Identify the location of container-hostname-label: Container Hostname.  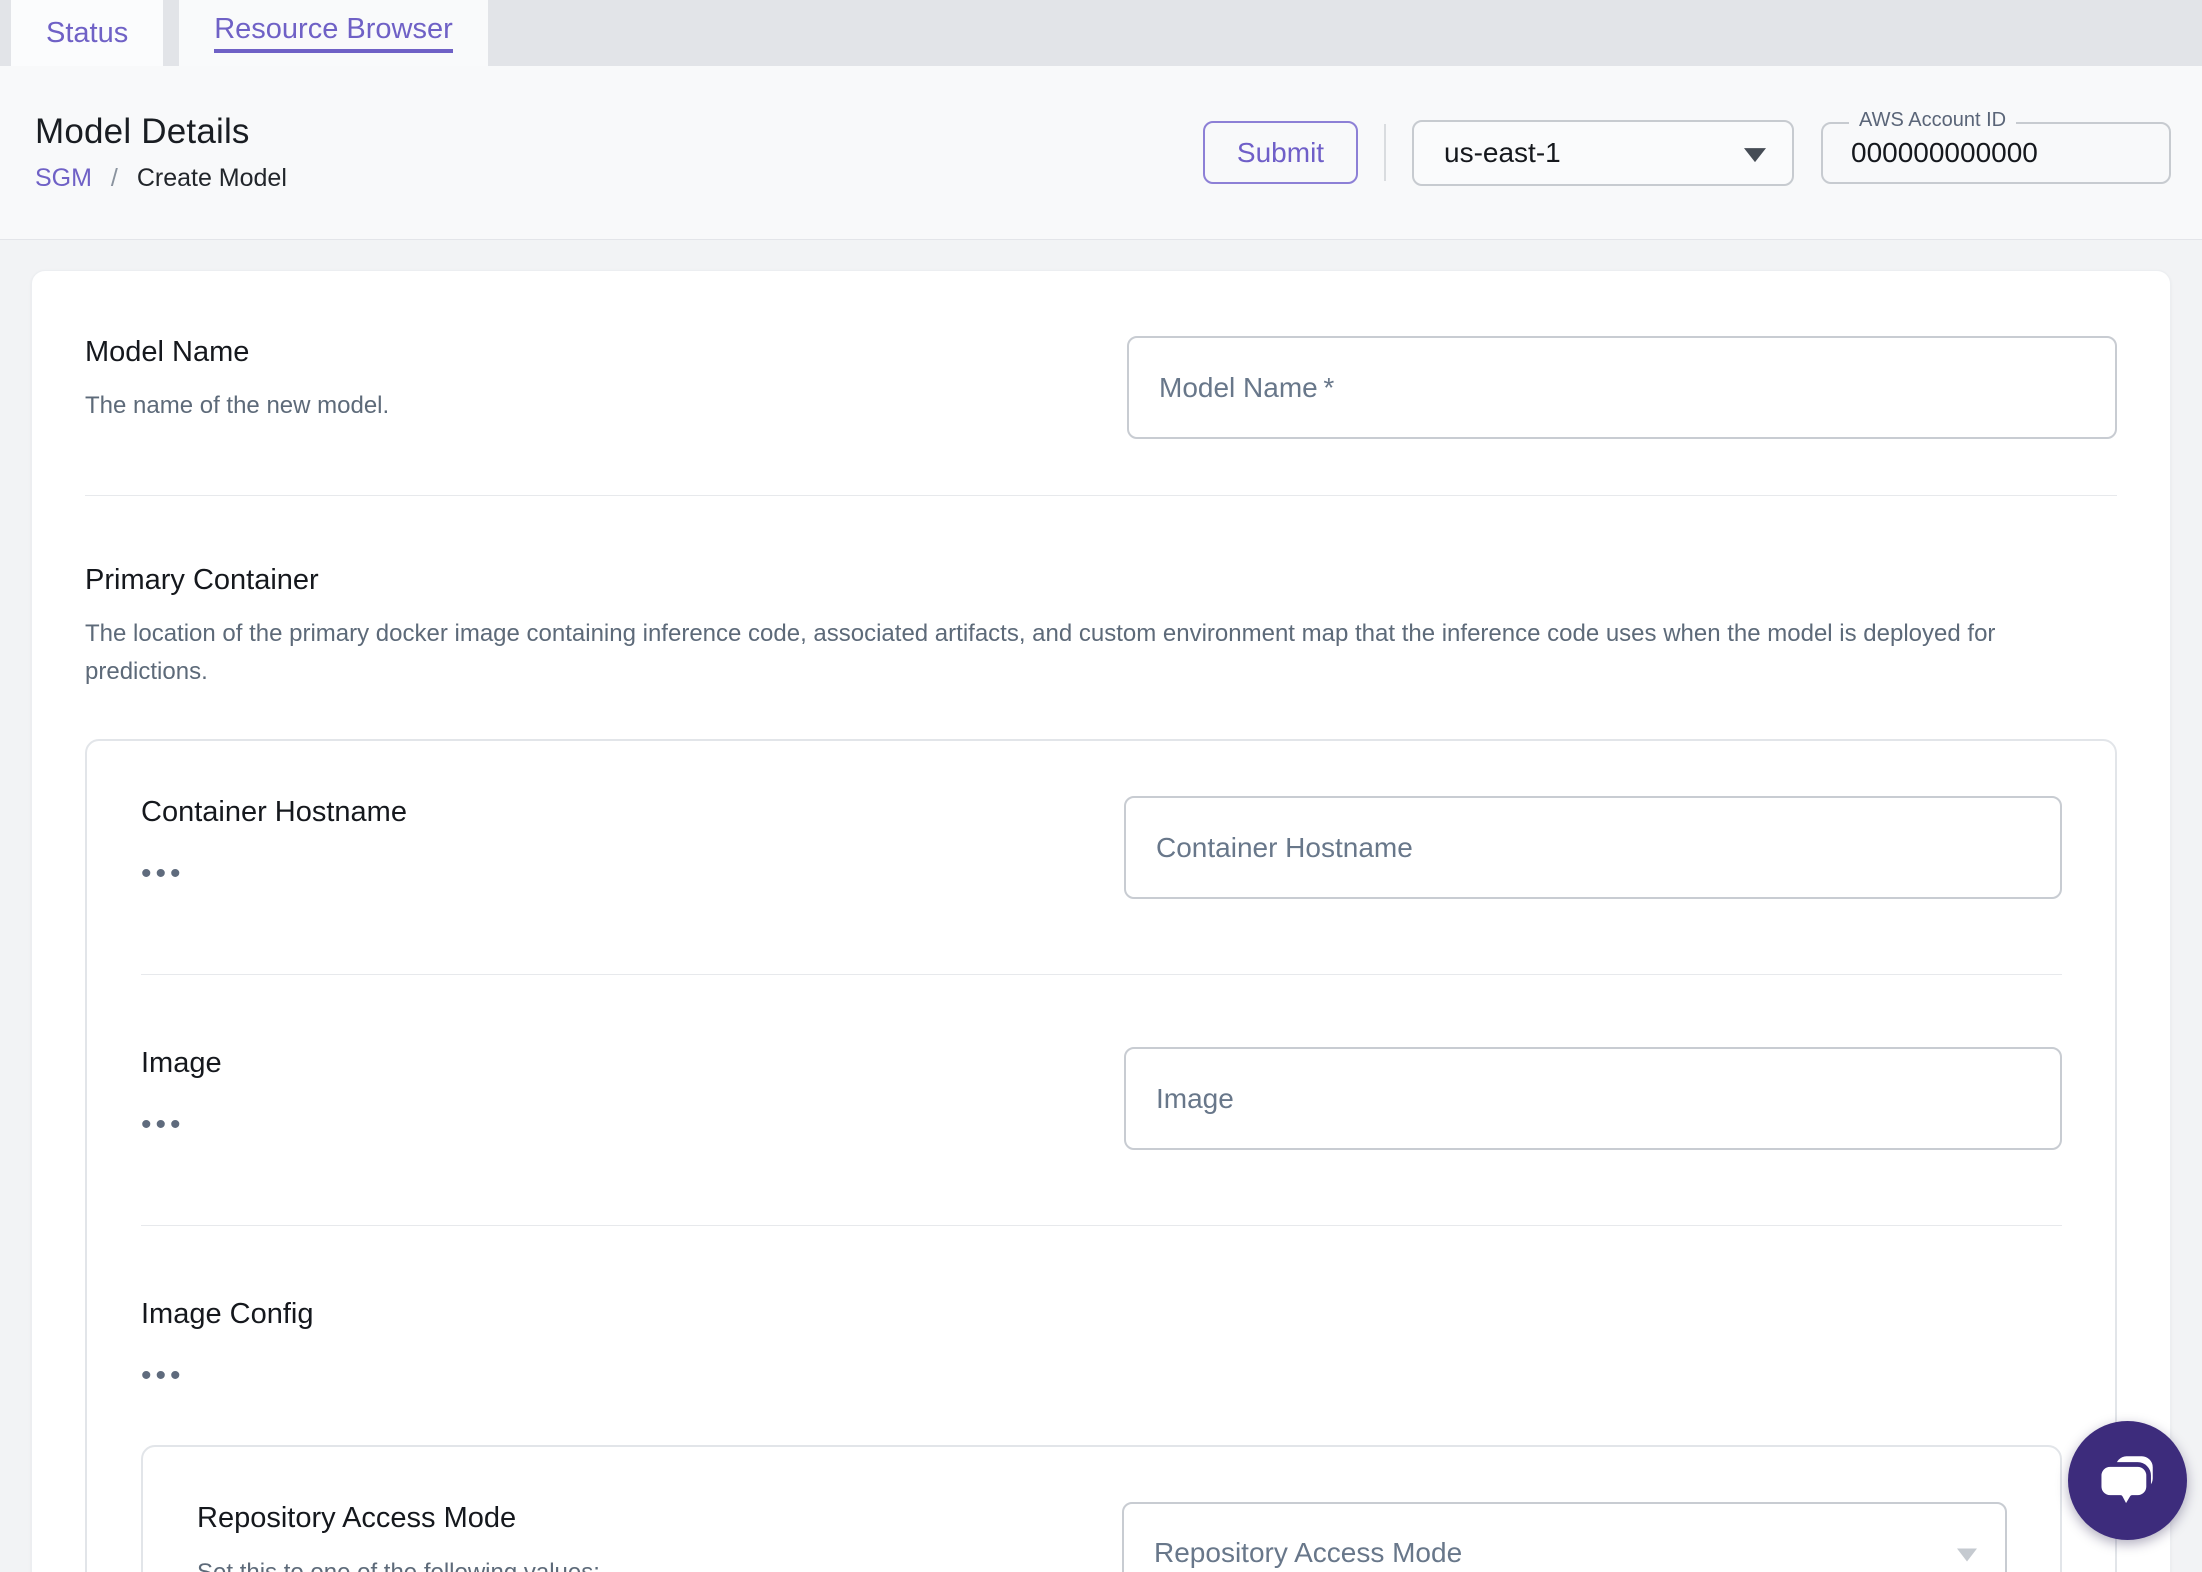
(274, 812).